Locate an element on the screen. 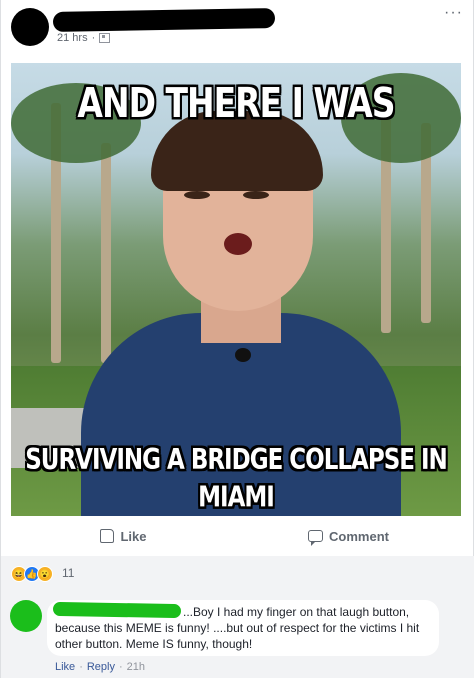 The width and height of the screenshot is (474, 678). post-header: 21 hrs · ··· is located at coordinates (237, 29).